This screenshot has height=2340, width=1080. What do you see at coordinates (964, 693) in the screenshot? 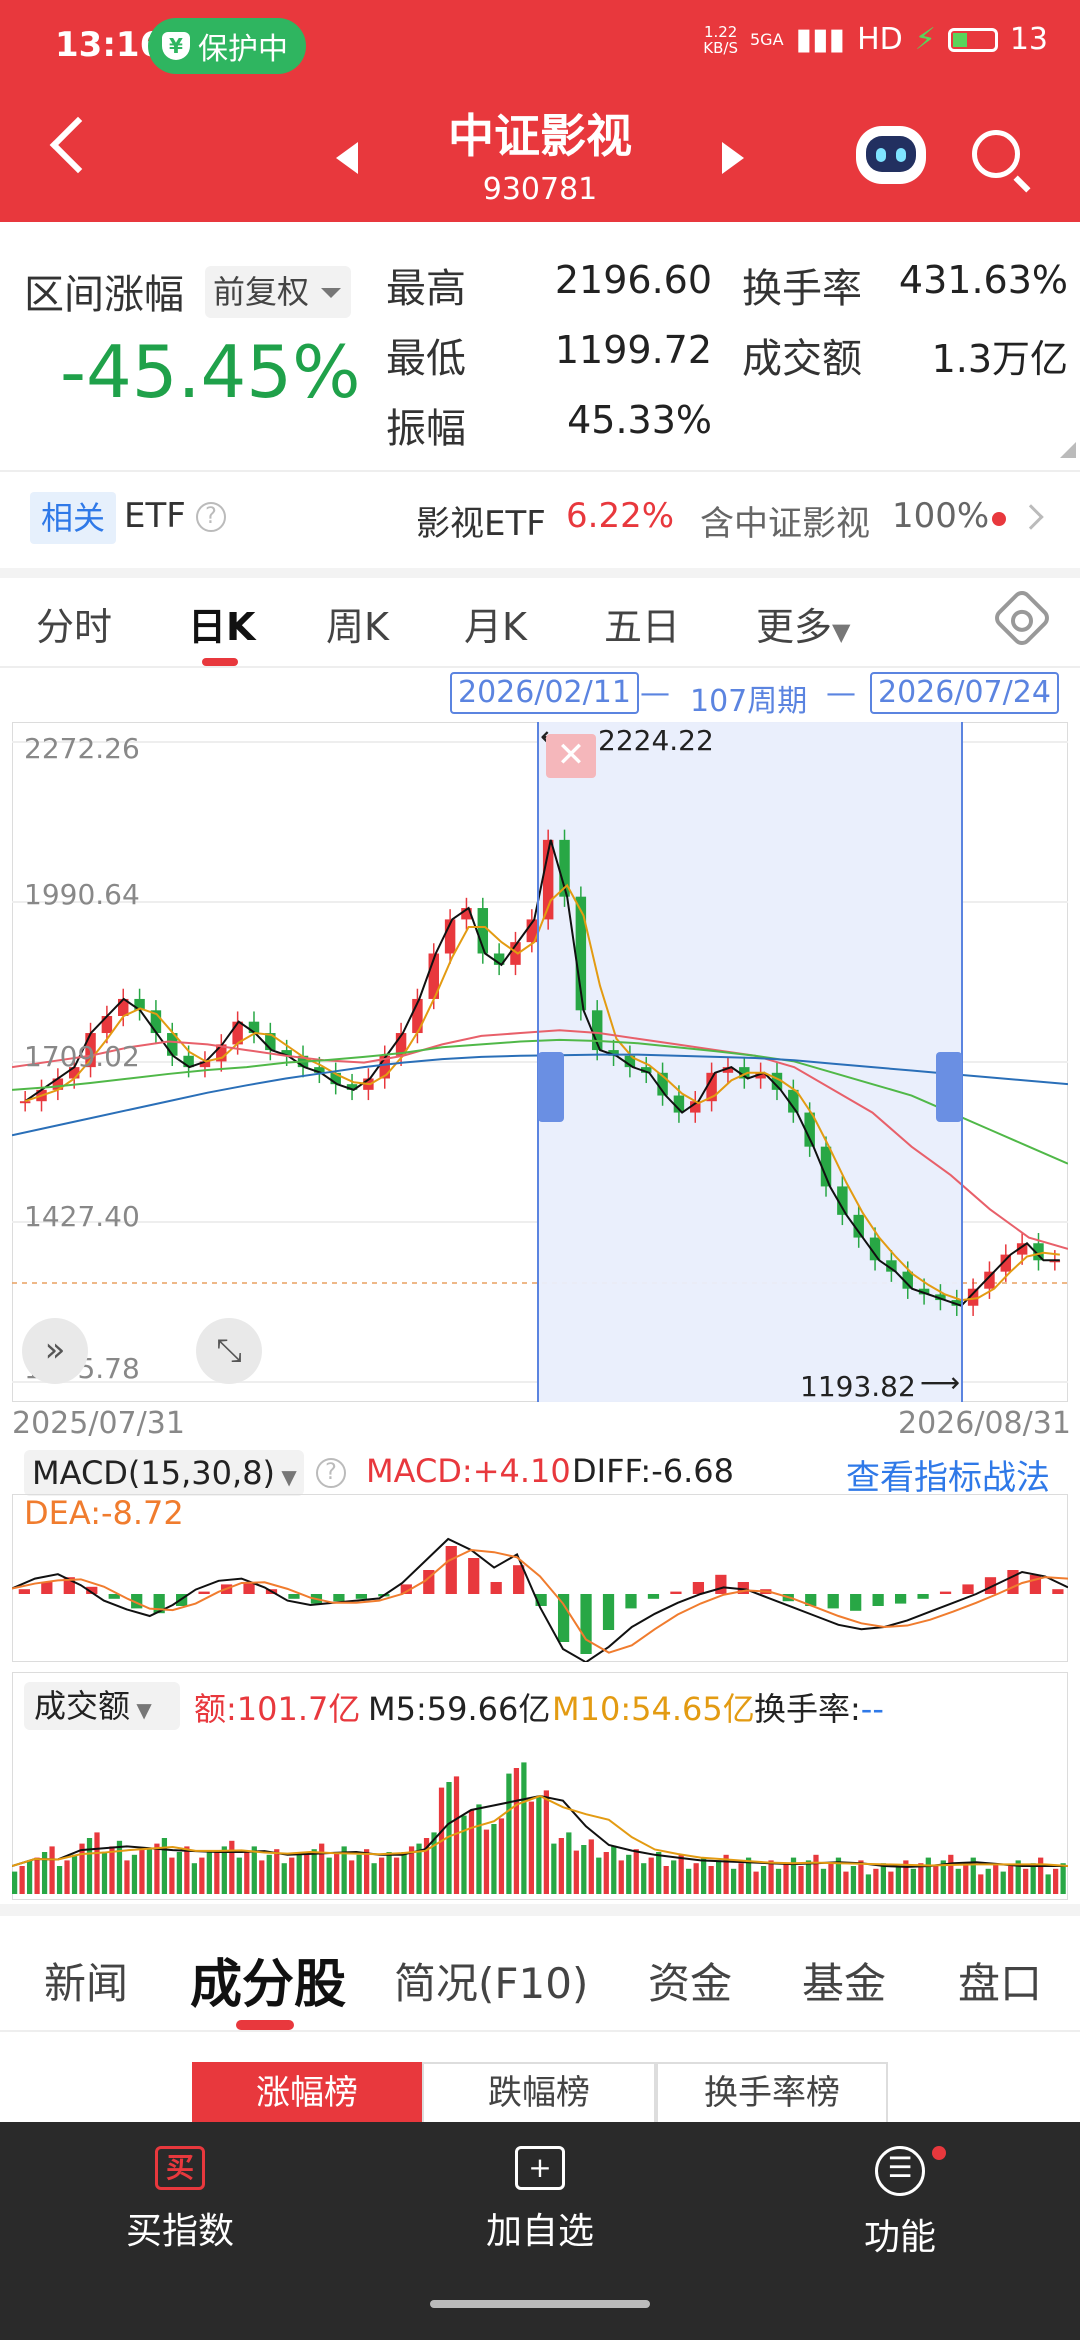
I see `selection-end-date: 2026/07/24` at bounding box center [964, 693].